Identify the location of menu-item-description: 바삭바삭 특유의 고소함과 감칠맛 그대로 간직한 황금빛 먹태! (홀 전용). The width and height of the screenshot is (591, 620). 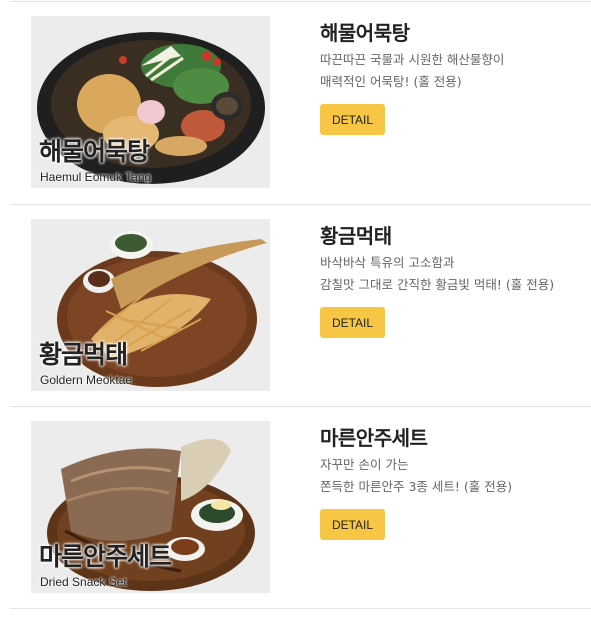
(437, 274).